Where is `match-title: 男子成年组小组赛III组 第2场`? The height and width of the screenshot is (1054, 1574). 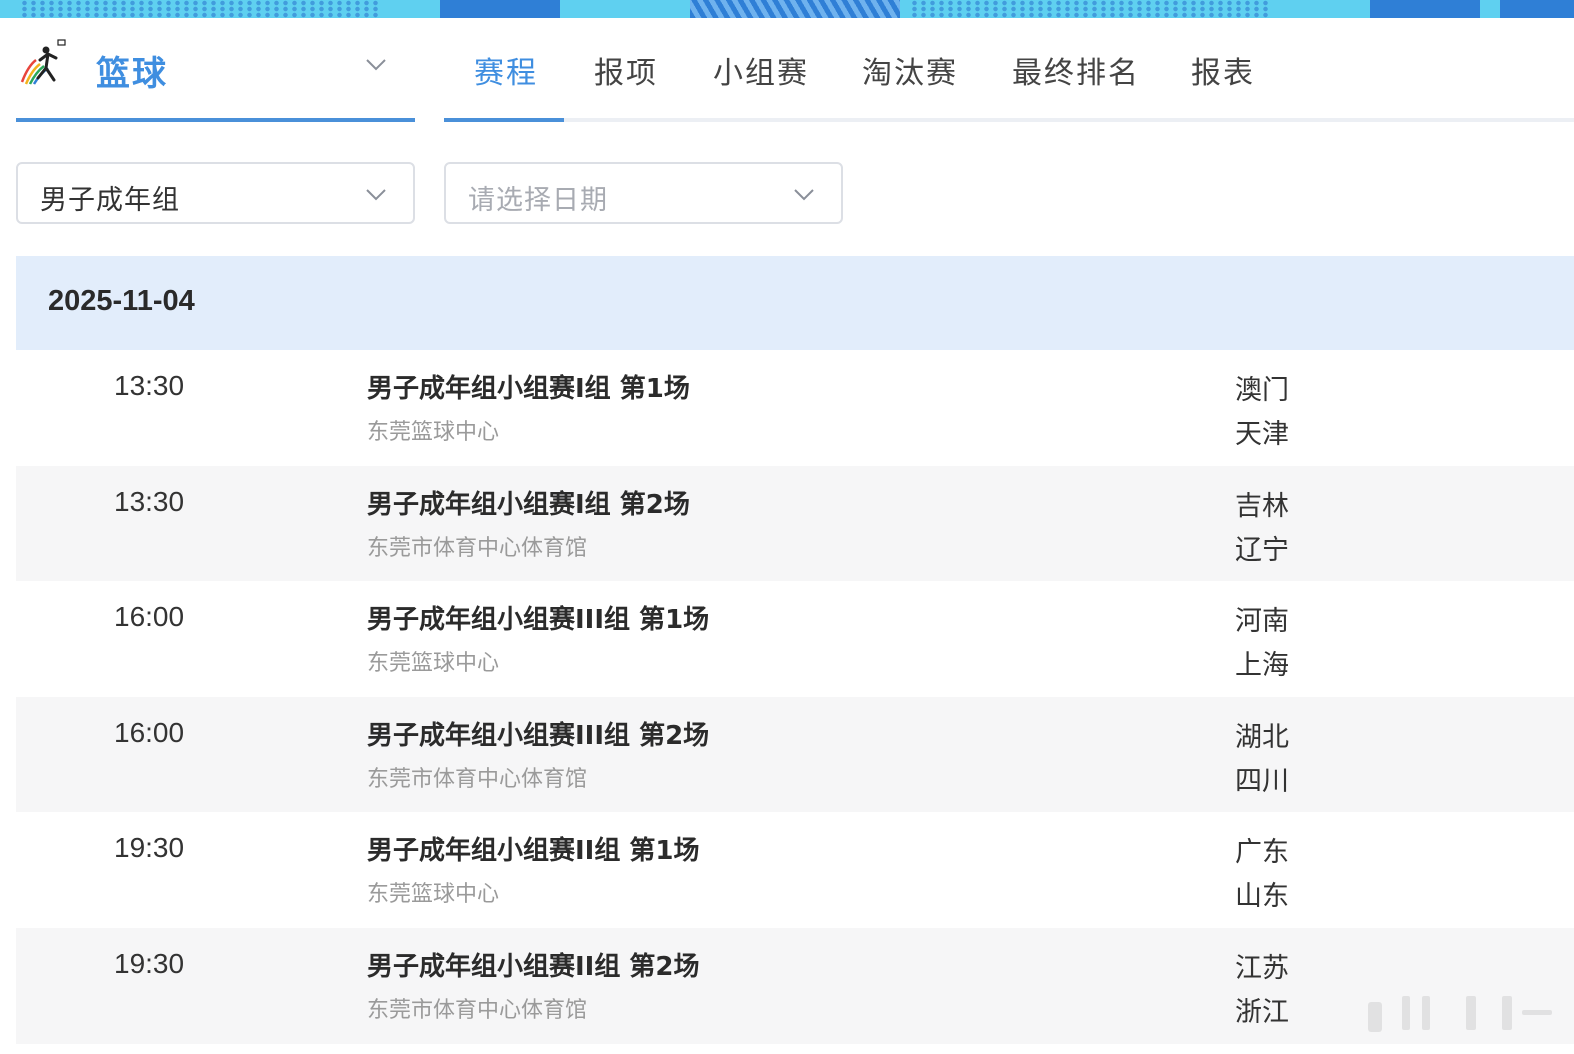
match-title: 男子成年组小组赛III组 第2场 is located at coordinates (538, 735).